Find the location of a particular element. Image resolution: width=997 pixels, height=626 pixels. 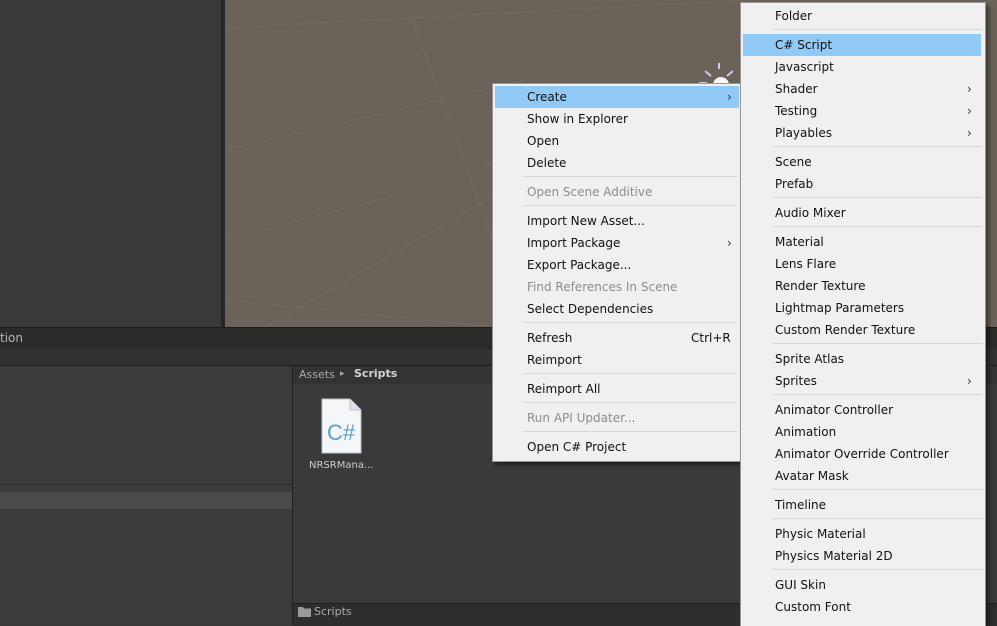

menu-item-delete: Delete is located at coordinates (617, 163).